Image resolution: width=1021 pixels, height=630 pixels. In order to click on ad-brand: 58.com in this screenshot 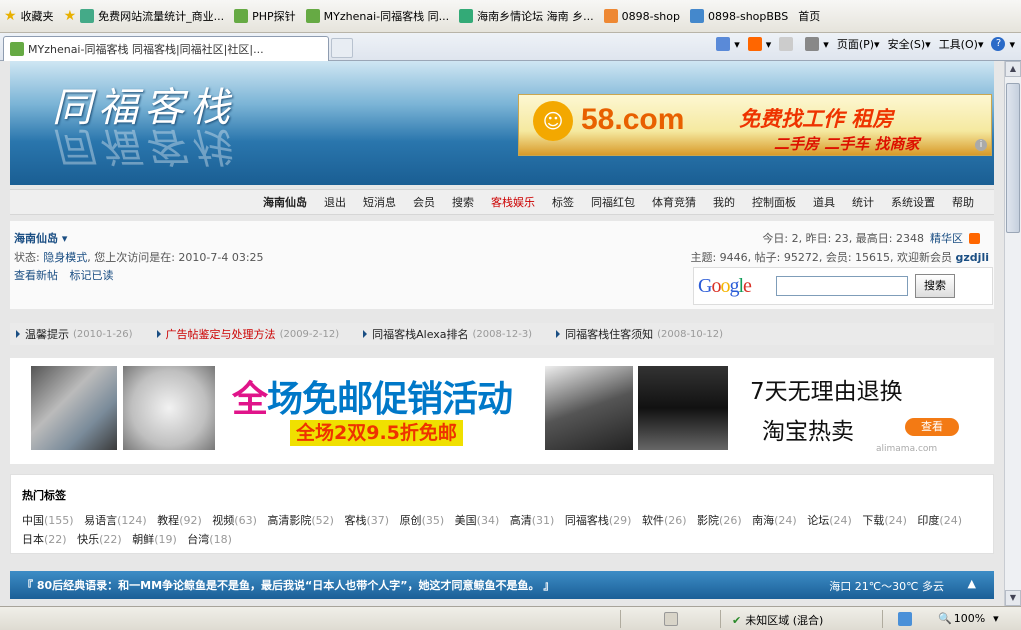, I will do `click(633, 119)`.